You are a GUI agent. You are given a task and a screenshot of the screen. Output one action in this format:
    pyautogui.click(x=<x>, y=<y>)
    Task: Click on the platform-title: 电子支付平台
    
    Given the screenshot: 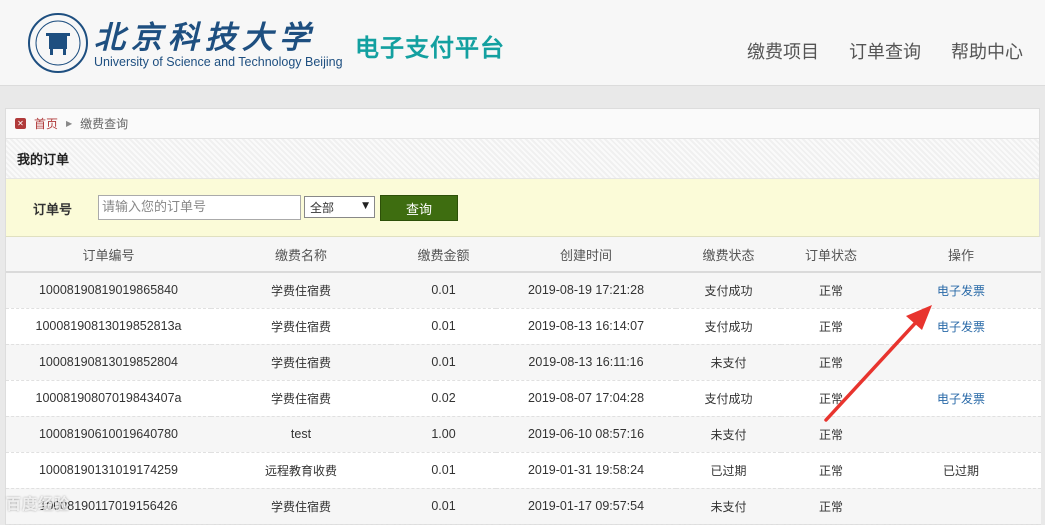 What is the action you would take?
    pyautogui.click(x=430, y=48)
    